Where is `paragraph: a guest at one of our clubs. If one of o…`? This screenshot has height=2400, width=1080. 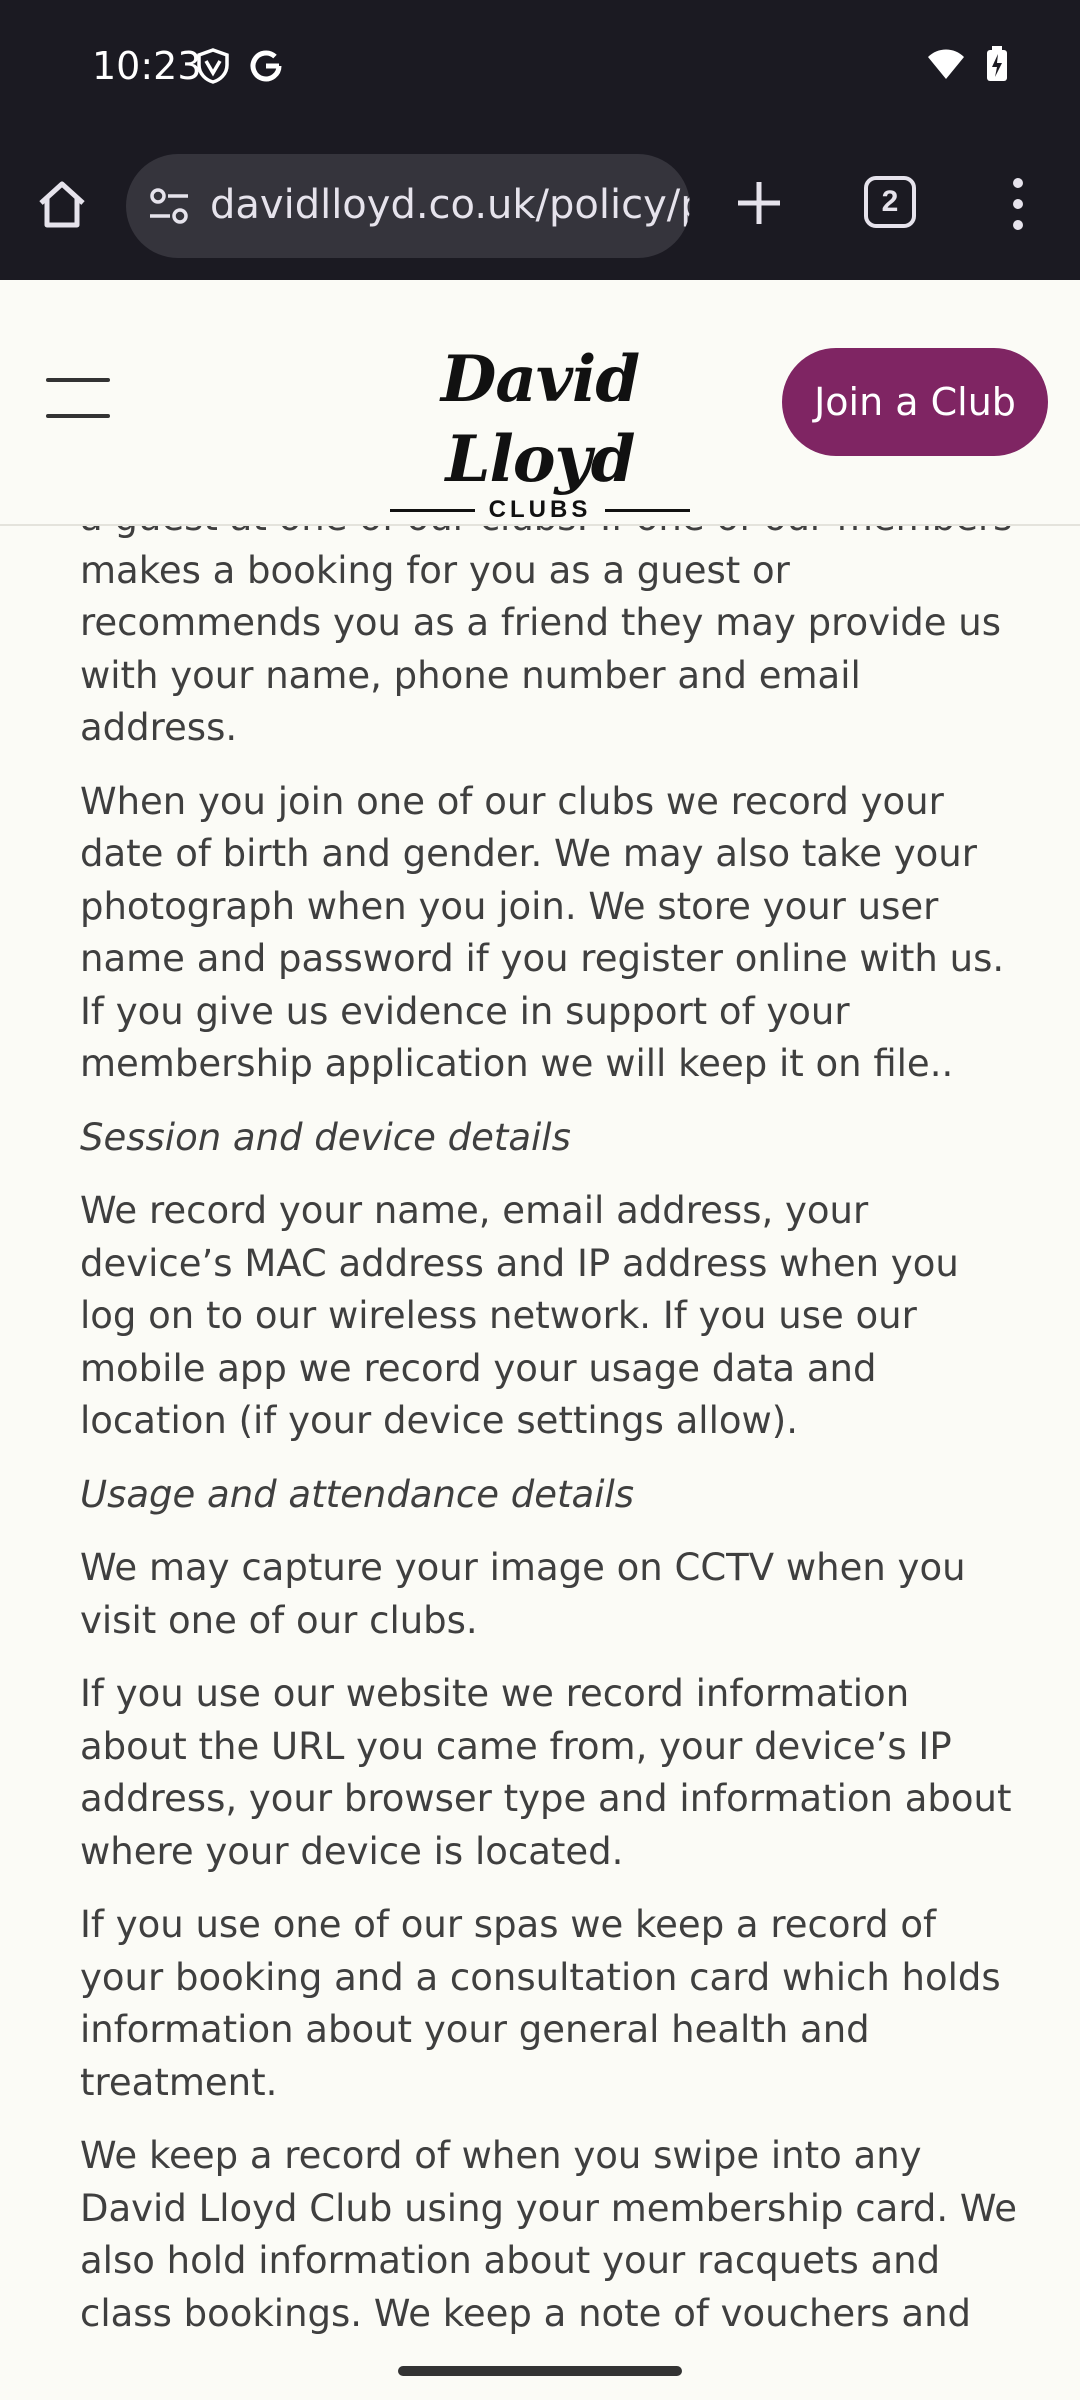
paragraph: a guest at one of our clubs. If one of o… is located at coordinates (546, 637).